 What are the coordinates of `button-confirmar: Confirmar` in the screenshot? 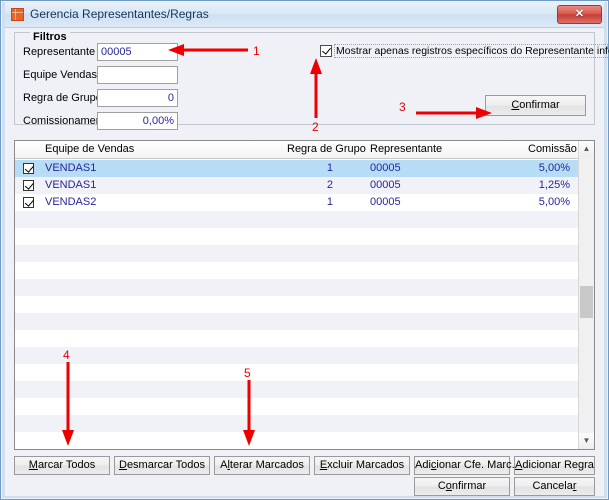 It's located at (462, 486).